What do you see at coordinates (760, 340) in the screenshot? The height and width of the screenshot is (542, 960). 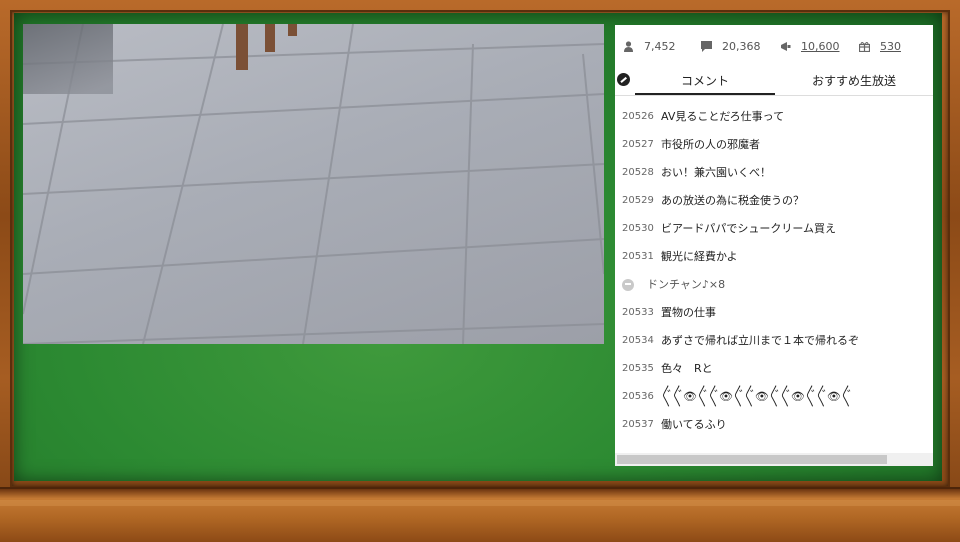 I see `comment-text: あずさで帰れば立川まで１本で帰れるぞ` at bounding box center [760, 340].